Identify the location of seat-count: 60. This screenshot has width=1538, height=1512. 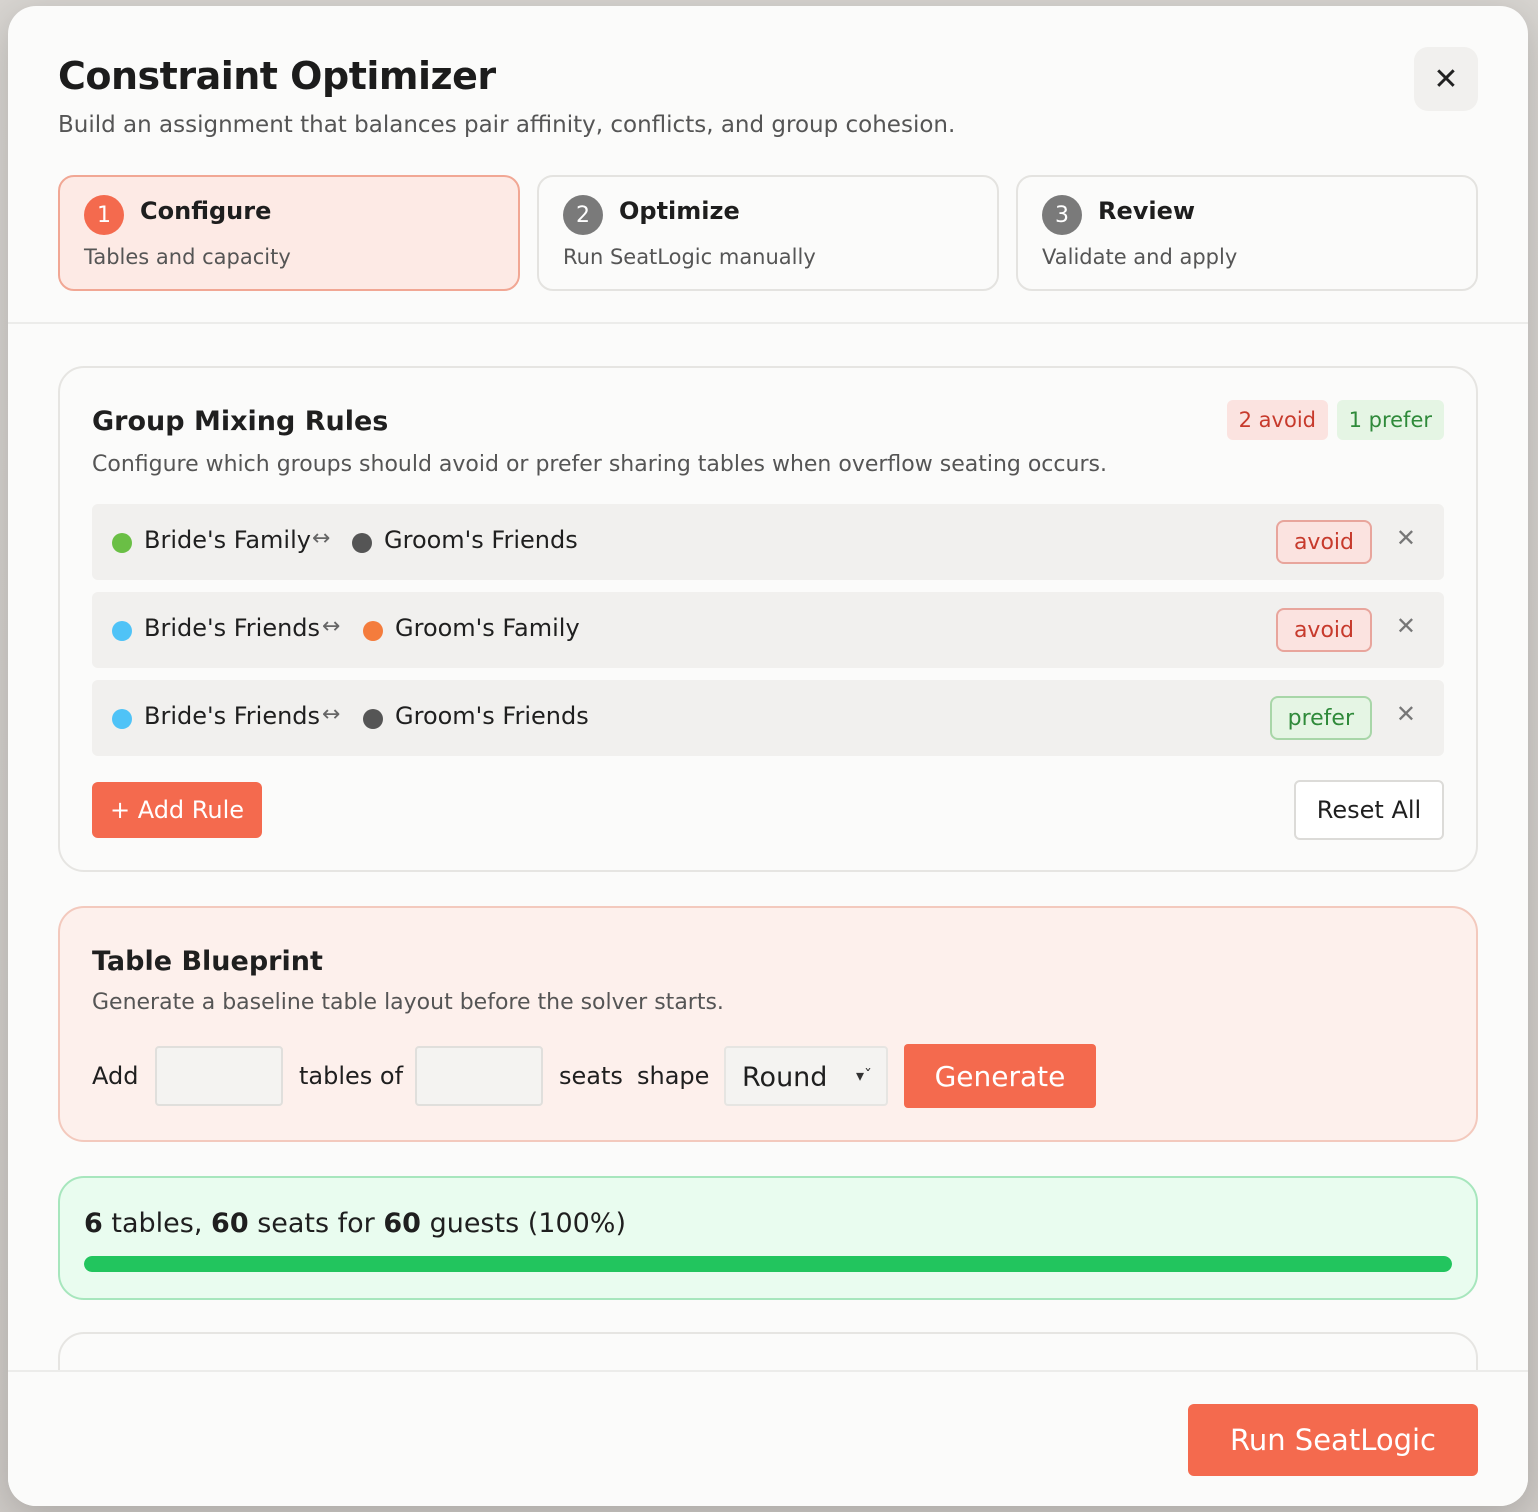
(230, 1223).